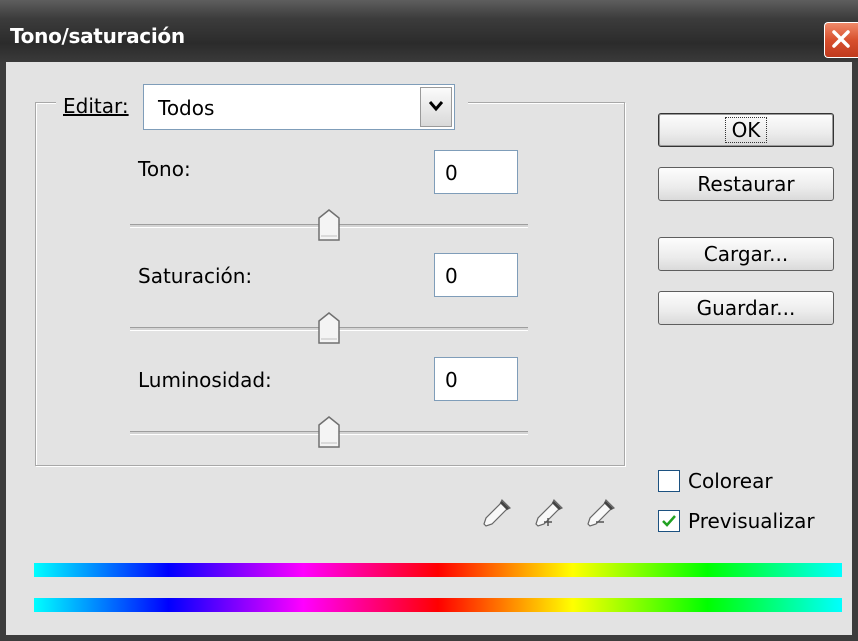 Image resolution: width=858 pixels, height=641 pixels. Describe the element at coordinates (549, 513) in the screenshot. I see `eyedropper-plus-icon` at that location.